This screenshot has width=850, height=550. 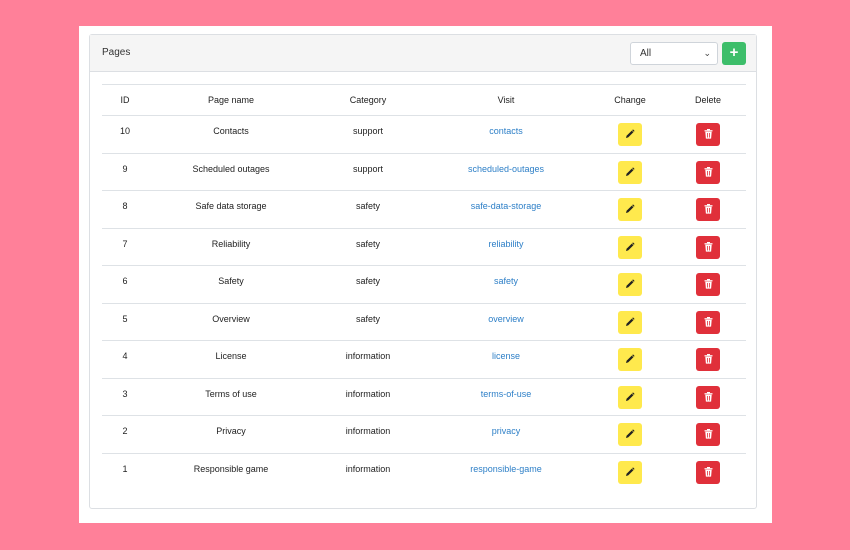 What do you see at coordinates (125, 172) in the screenshot?
I see `cell-id: 9` at bounding box center [125, 172].